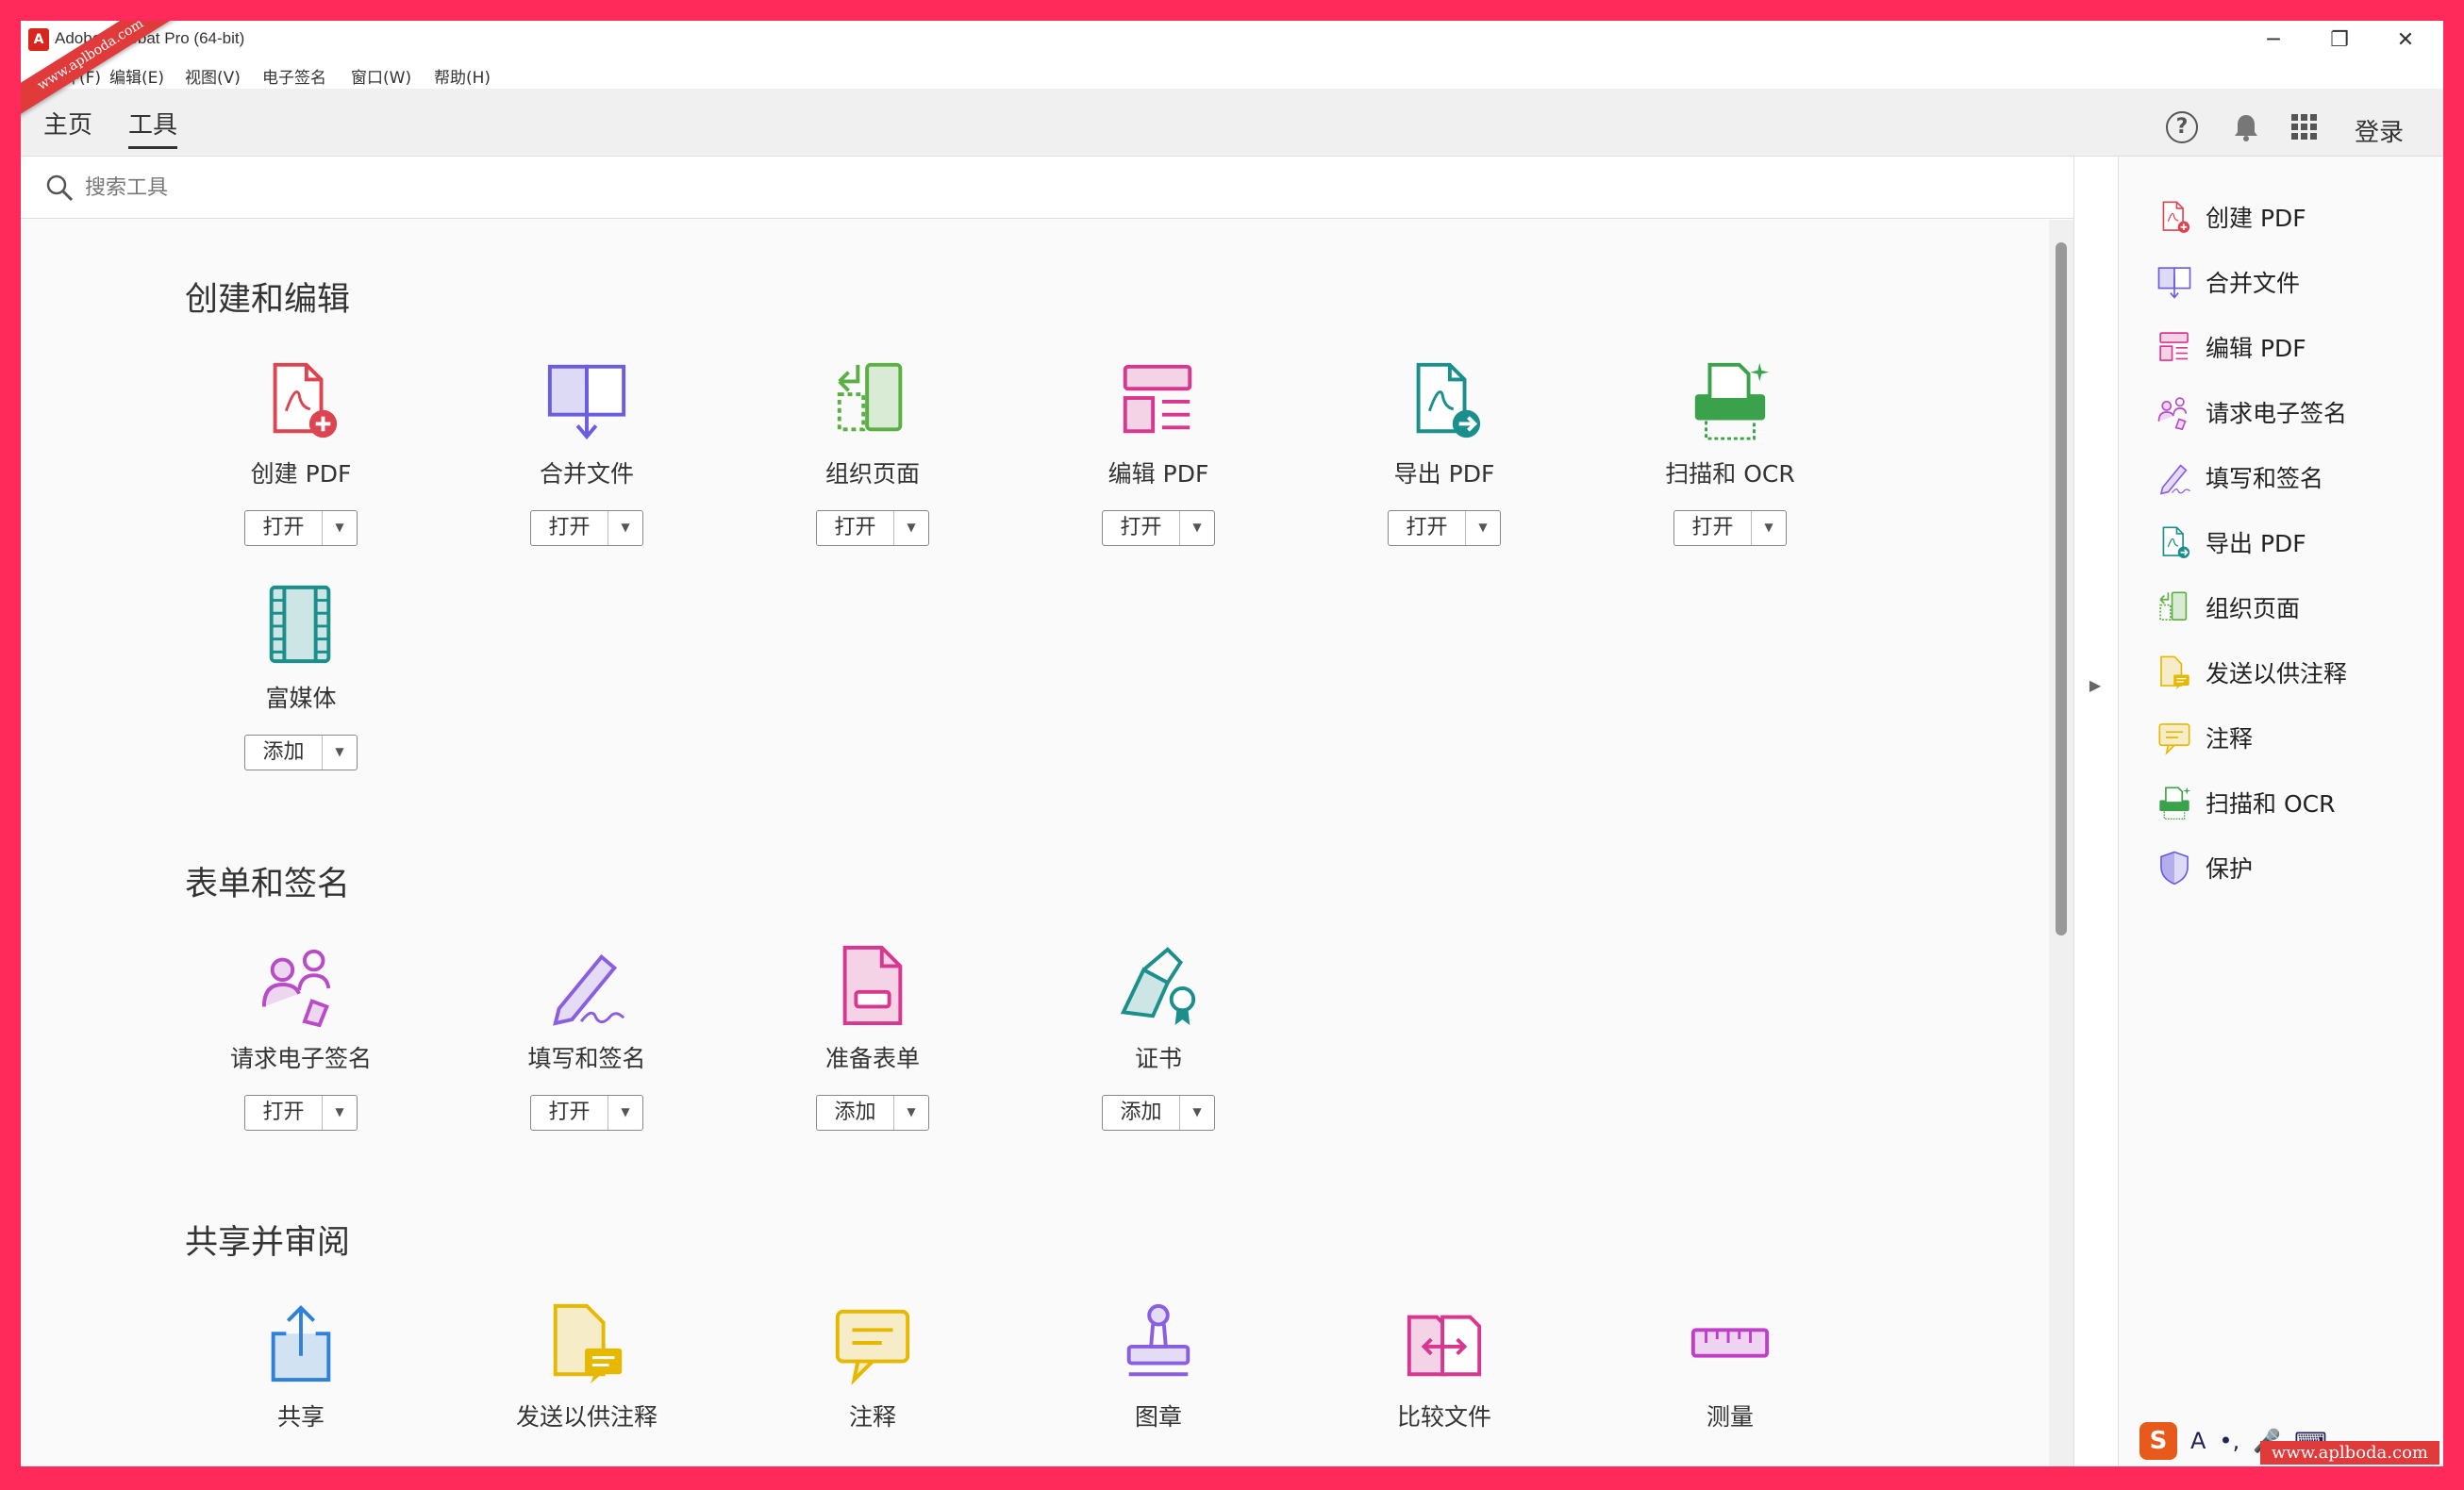  Describe the element at coordinates (2231, 542) in the screenshot. I see `right-panel-item: 导出 PDF` at that location.